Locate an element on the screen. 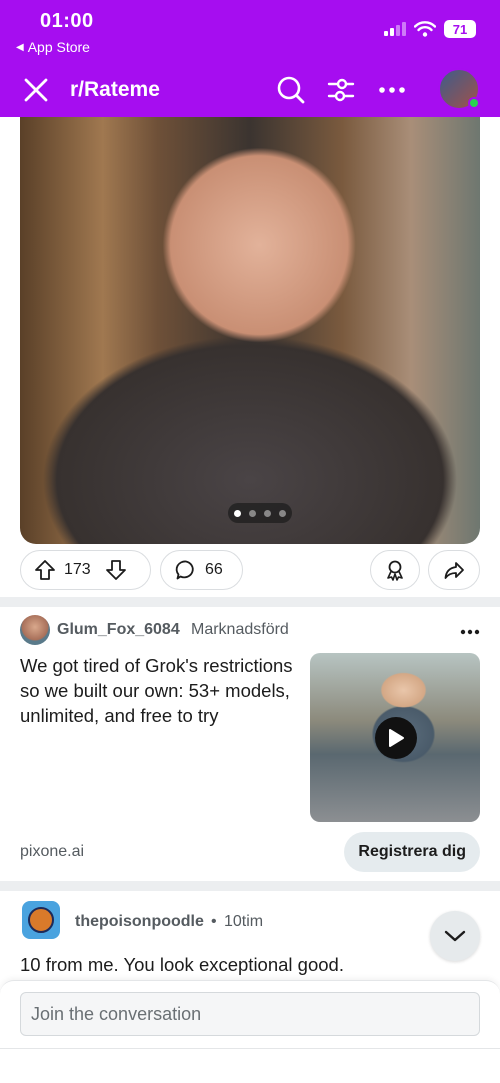  jump-to-next-button is located at coordinates (455, 936).